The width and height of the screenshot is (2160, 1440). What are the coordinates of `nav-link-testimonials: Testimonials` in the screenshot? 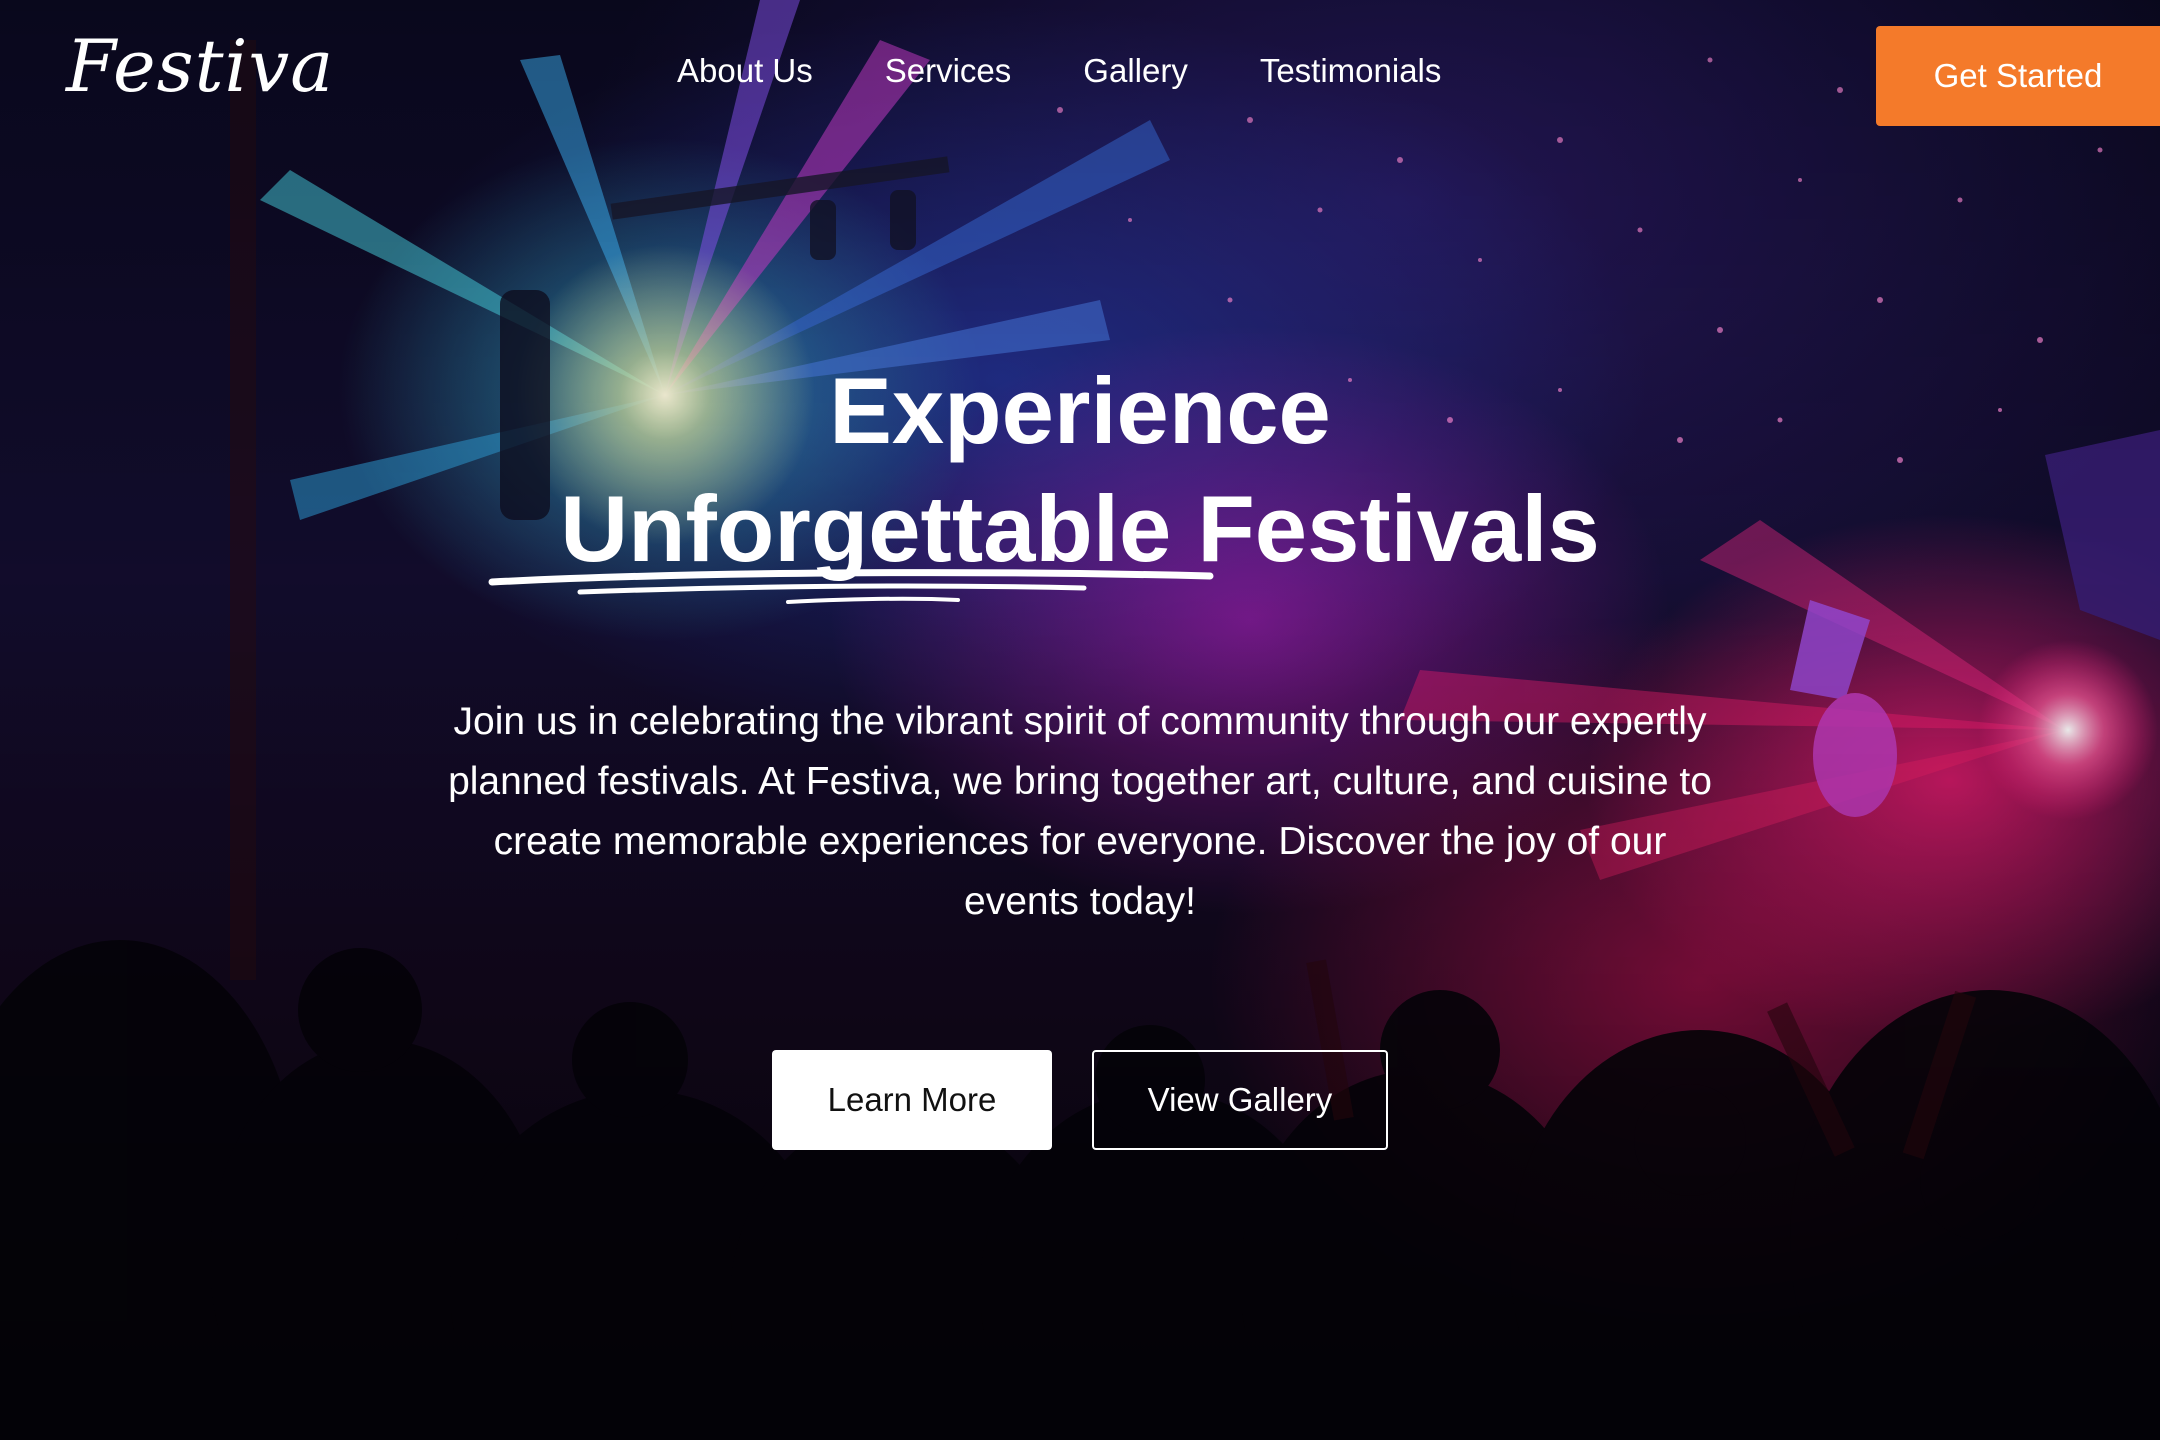 It's located at (1351, 70).